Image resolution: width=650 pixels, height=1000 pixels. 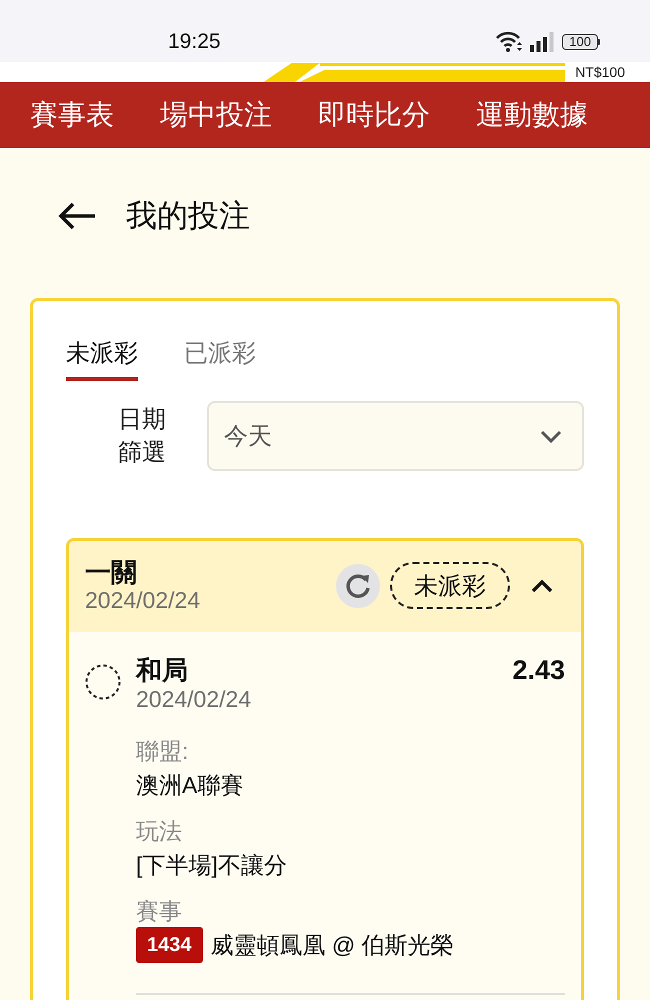 What do you see at coordinates (581, 42) in the screenshot?
I see `battery-indicator: 100` at bounding box center [581, 42].